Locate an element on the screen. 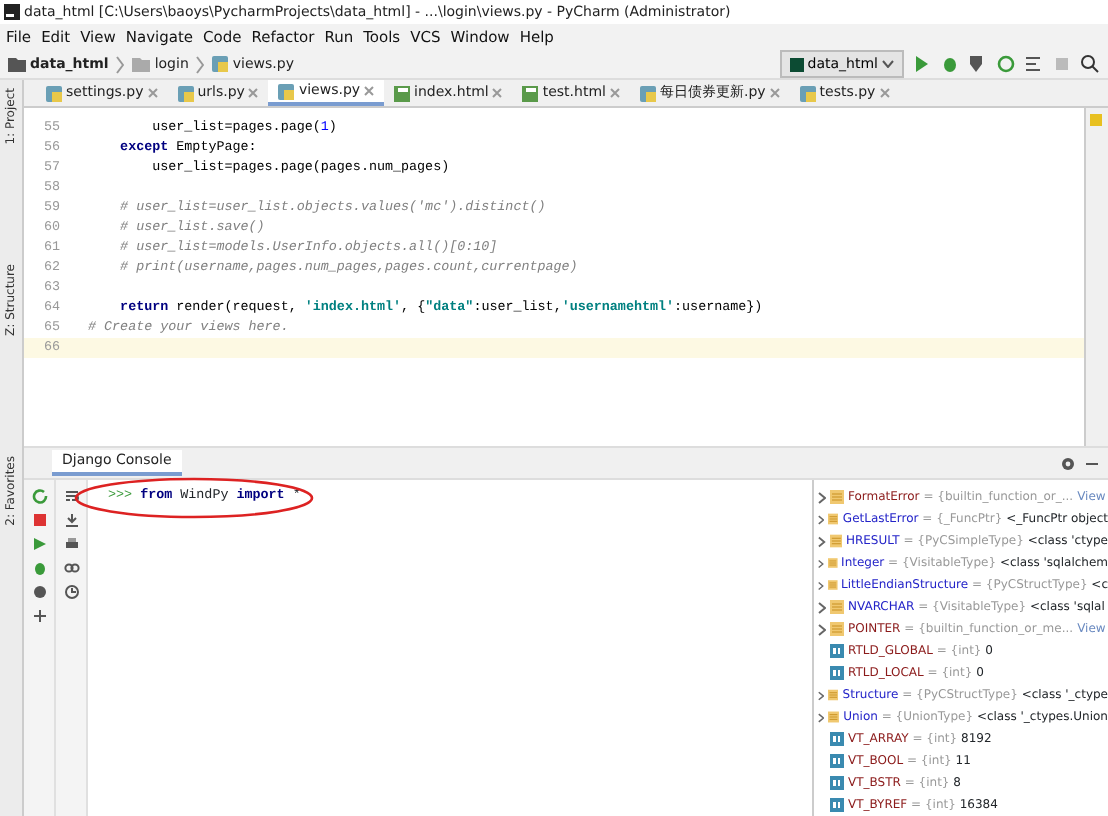 The height and width of the screenshot is (816, 1108). stop-icon is located at coordinates (39, 520).